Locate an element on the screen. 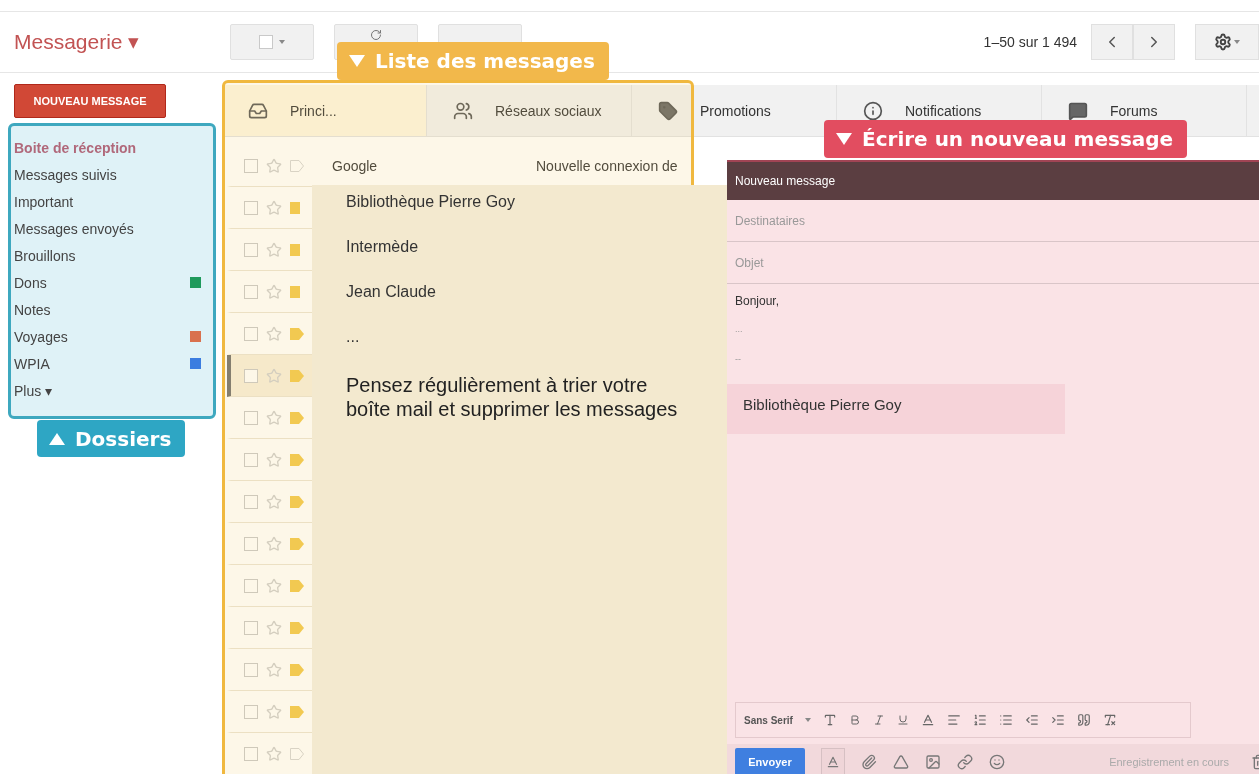 The width and height of the screenshot is (1259, 774). callout-tooltip: Liste des messages is located at coordinates (473, 61).